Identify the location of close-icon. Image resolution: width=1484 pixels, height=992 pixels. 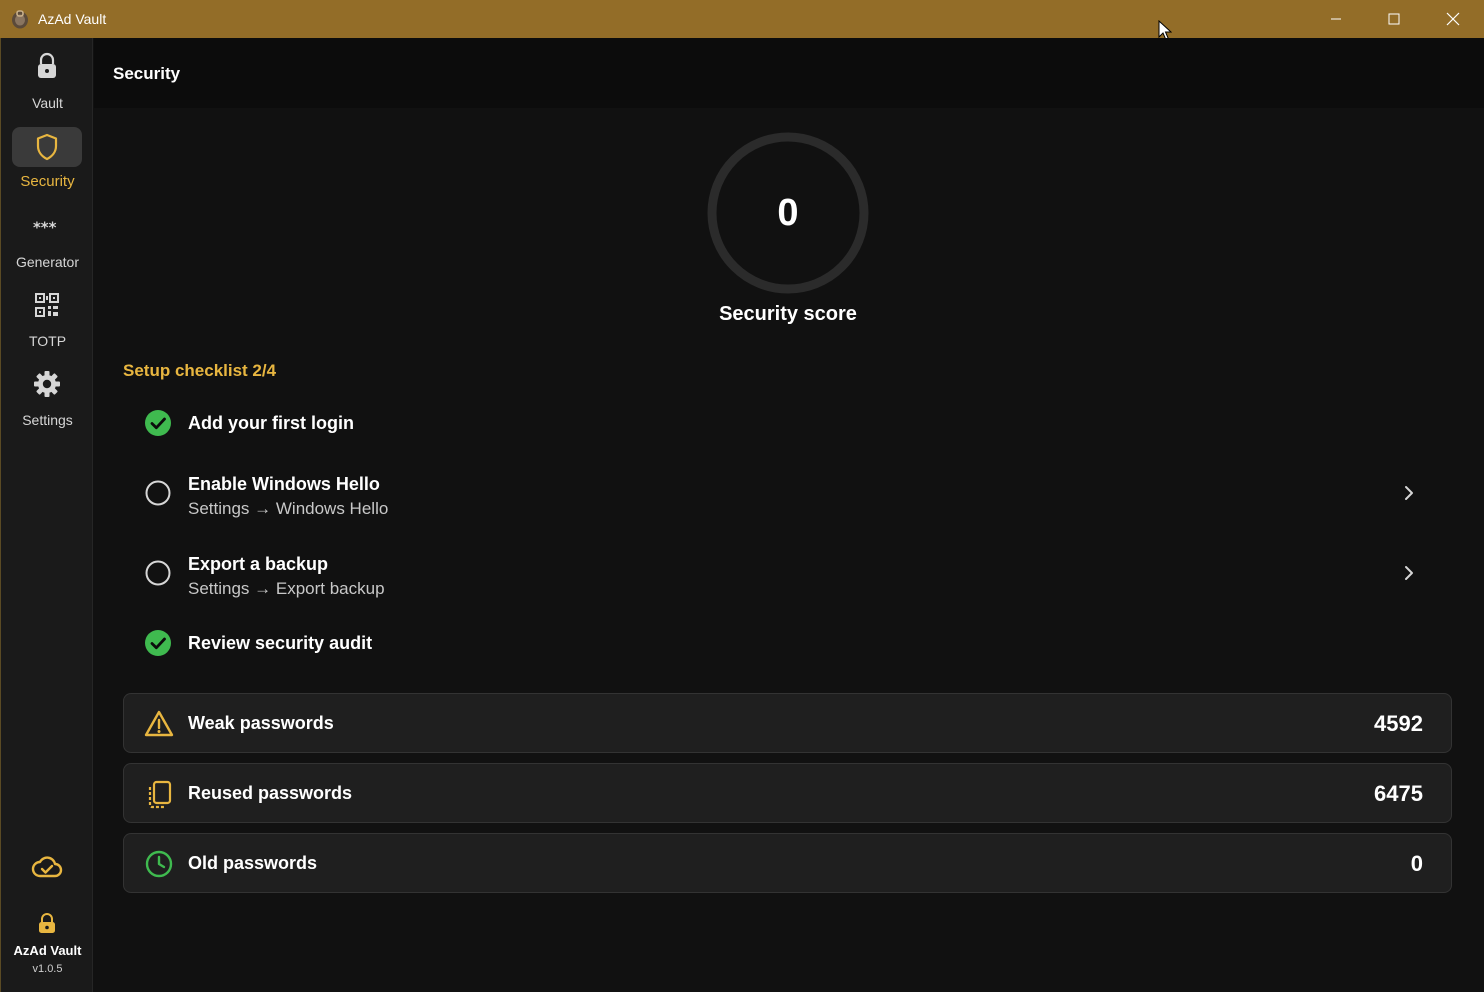
(1453, 19).